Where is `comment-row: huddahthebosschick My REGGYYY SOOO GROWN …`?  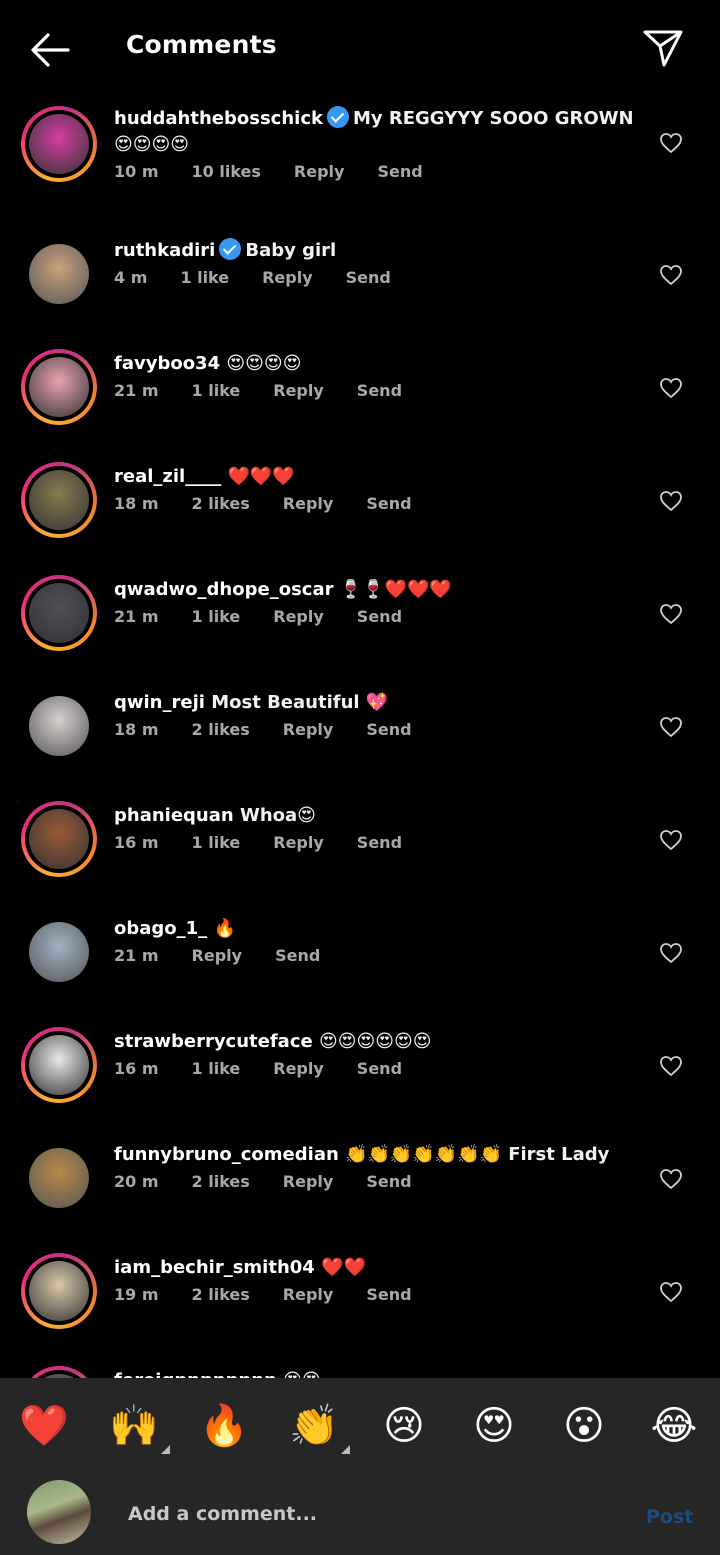 comment-row: huddahthebosschick My REGGYYY SOOO GROWN … is located at coordinates (360, 161).